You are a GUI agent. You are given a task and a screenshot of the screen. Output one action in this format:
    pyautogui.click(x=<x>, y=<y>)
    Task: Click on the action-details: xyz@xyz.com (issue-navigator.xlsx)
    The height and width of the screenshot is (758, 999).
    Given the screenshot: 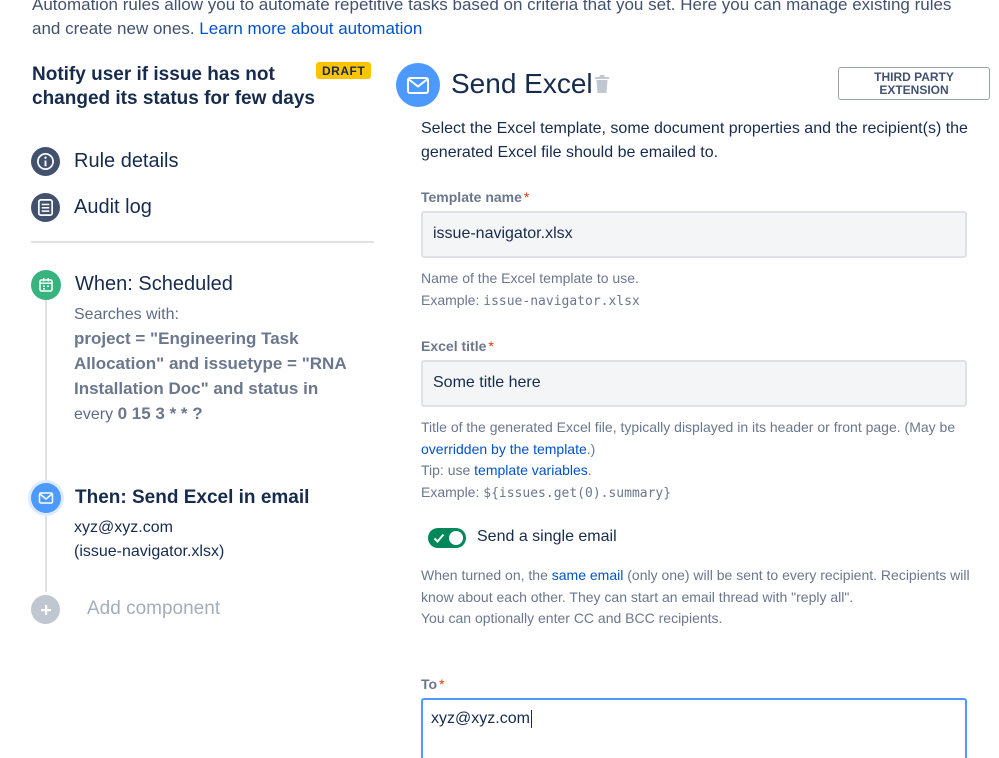 What is the action you would take?
    pyautogui.click(x=149, y=540)
    